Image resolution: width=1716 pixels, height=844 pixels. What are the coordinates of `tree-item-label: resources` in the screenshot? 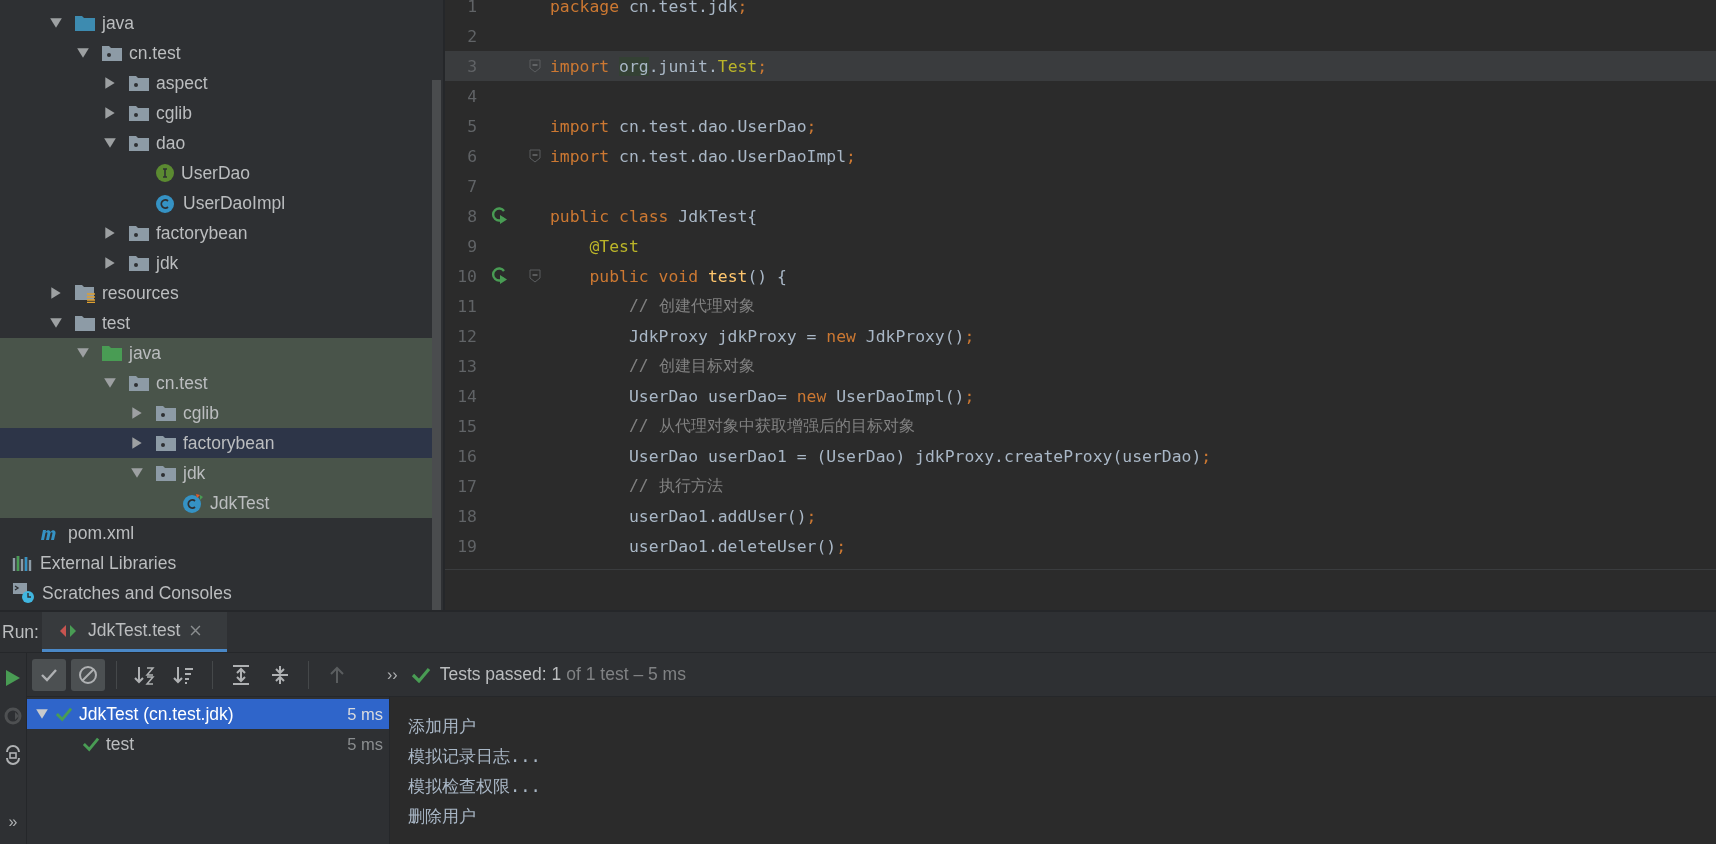 It's located at (140, 293).